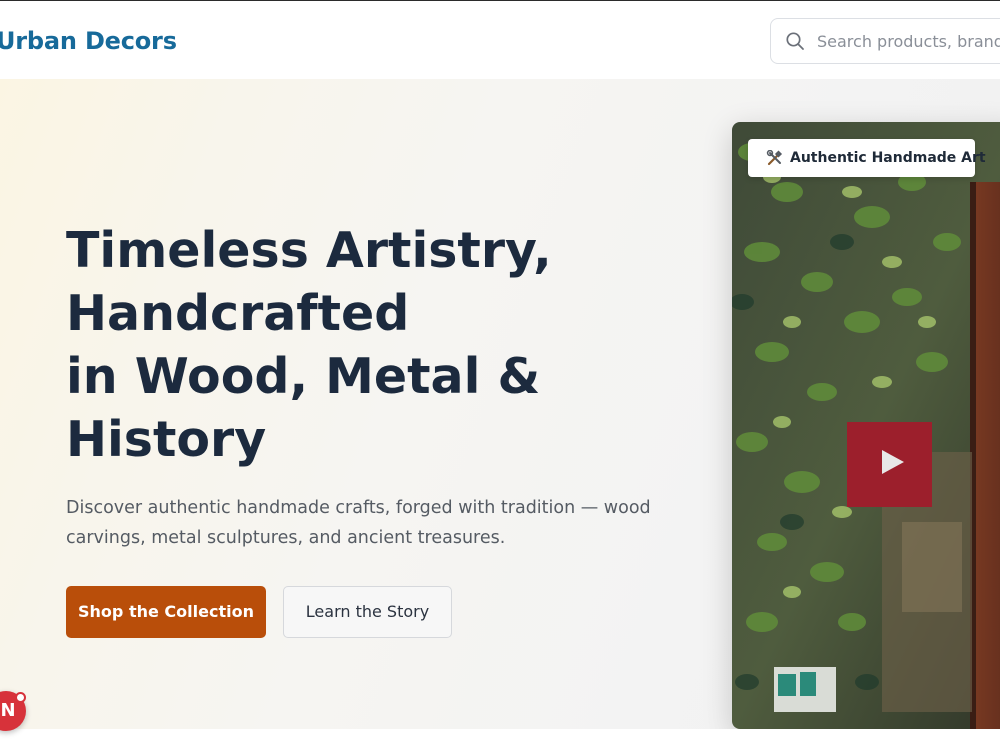 Image resolution: width=1000 pixels, height=750 pixels. Describe the element at coordinates (88, 41) in the screenshot. I see `brand-logo: Urban Decors` at that location.